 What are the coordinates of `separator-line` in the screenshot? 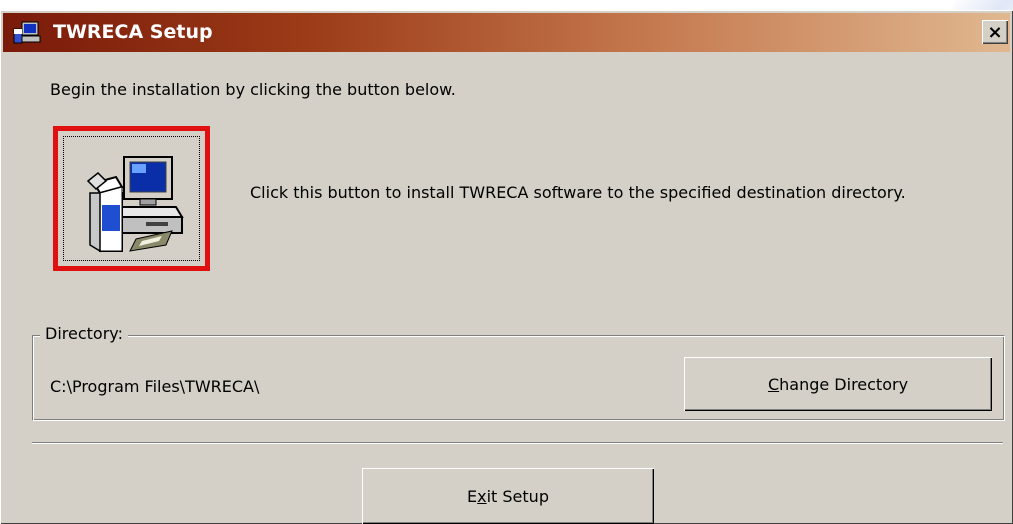 It's located at (517, 443).